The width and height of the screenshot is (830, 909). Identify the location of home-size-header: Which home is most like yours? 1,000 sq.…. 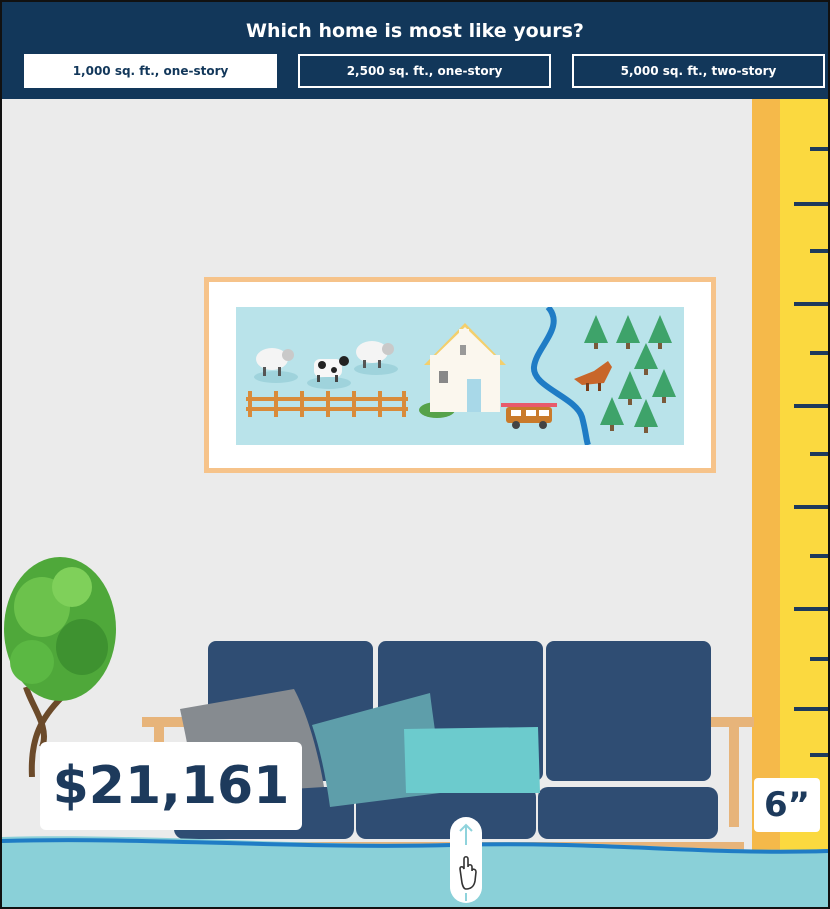
(415, 50).